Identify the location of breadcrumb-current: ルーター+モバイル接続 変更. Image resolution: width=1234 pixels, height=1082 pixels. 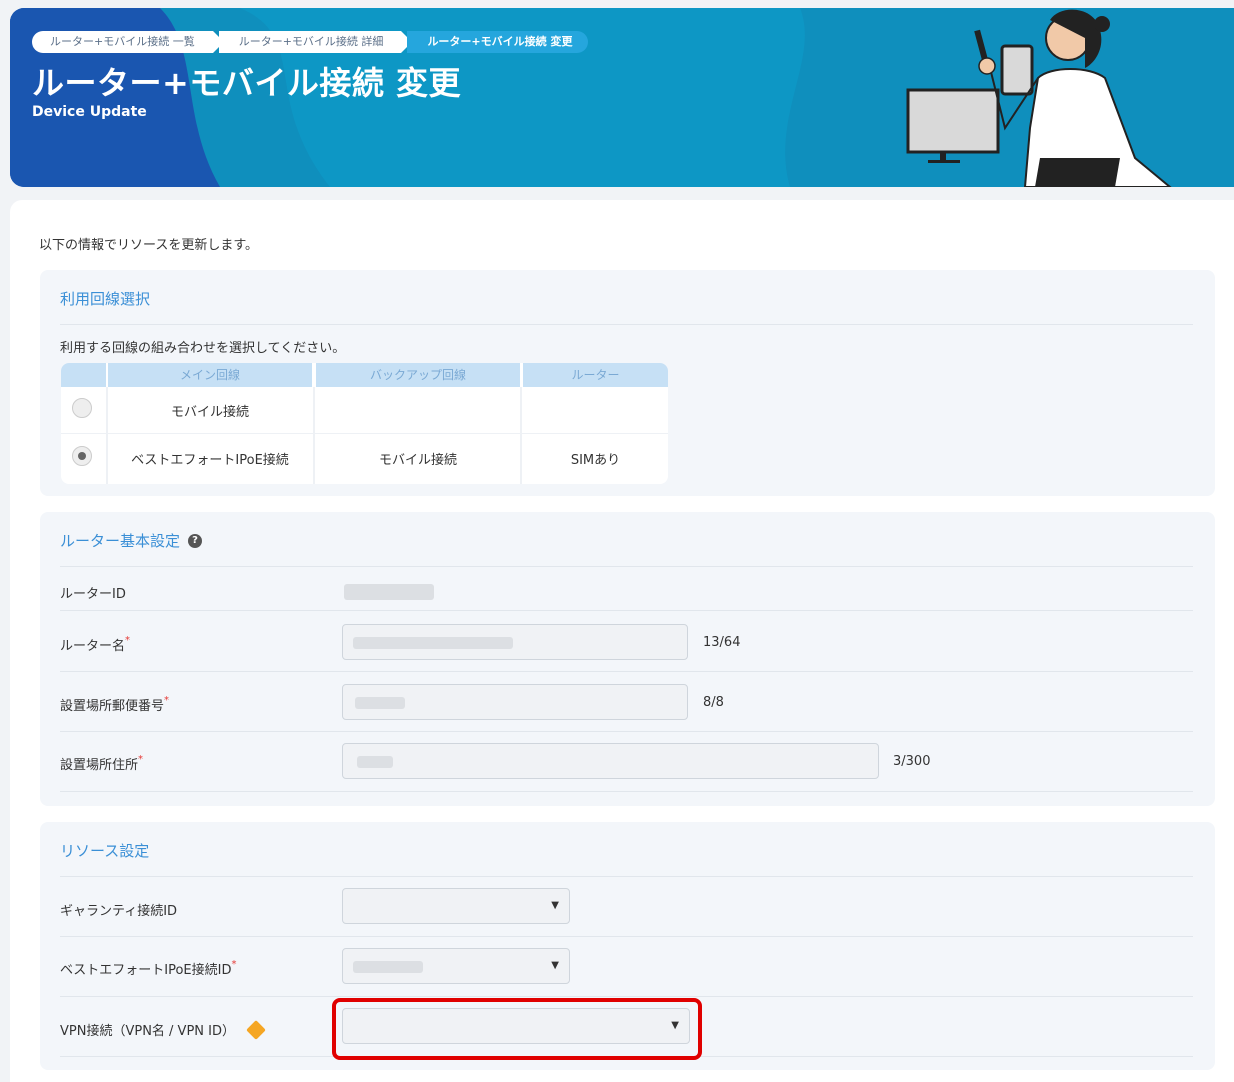
(498, 42).